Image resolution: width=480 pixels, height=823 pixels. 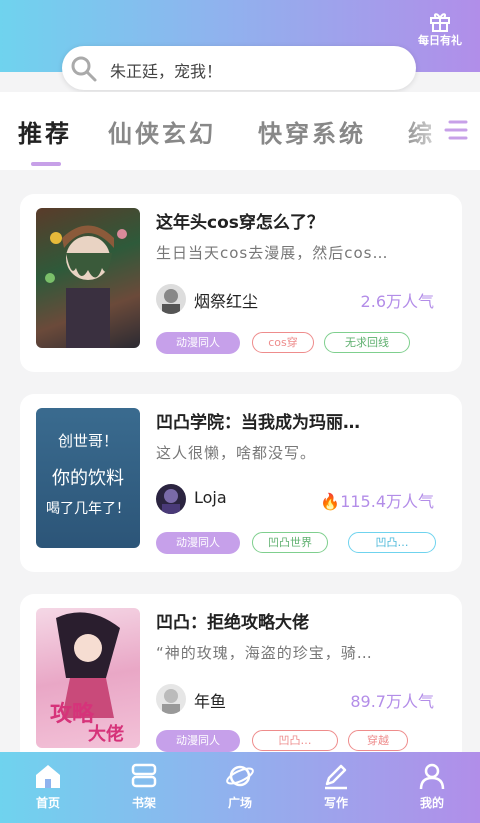 I want to click on home-icon, so click(x=48, y=776).